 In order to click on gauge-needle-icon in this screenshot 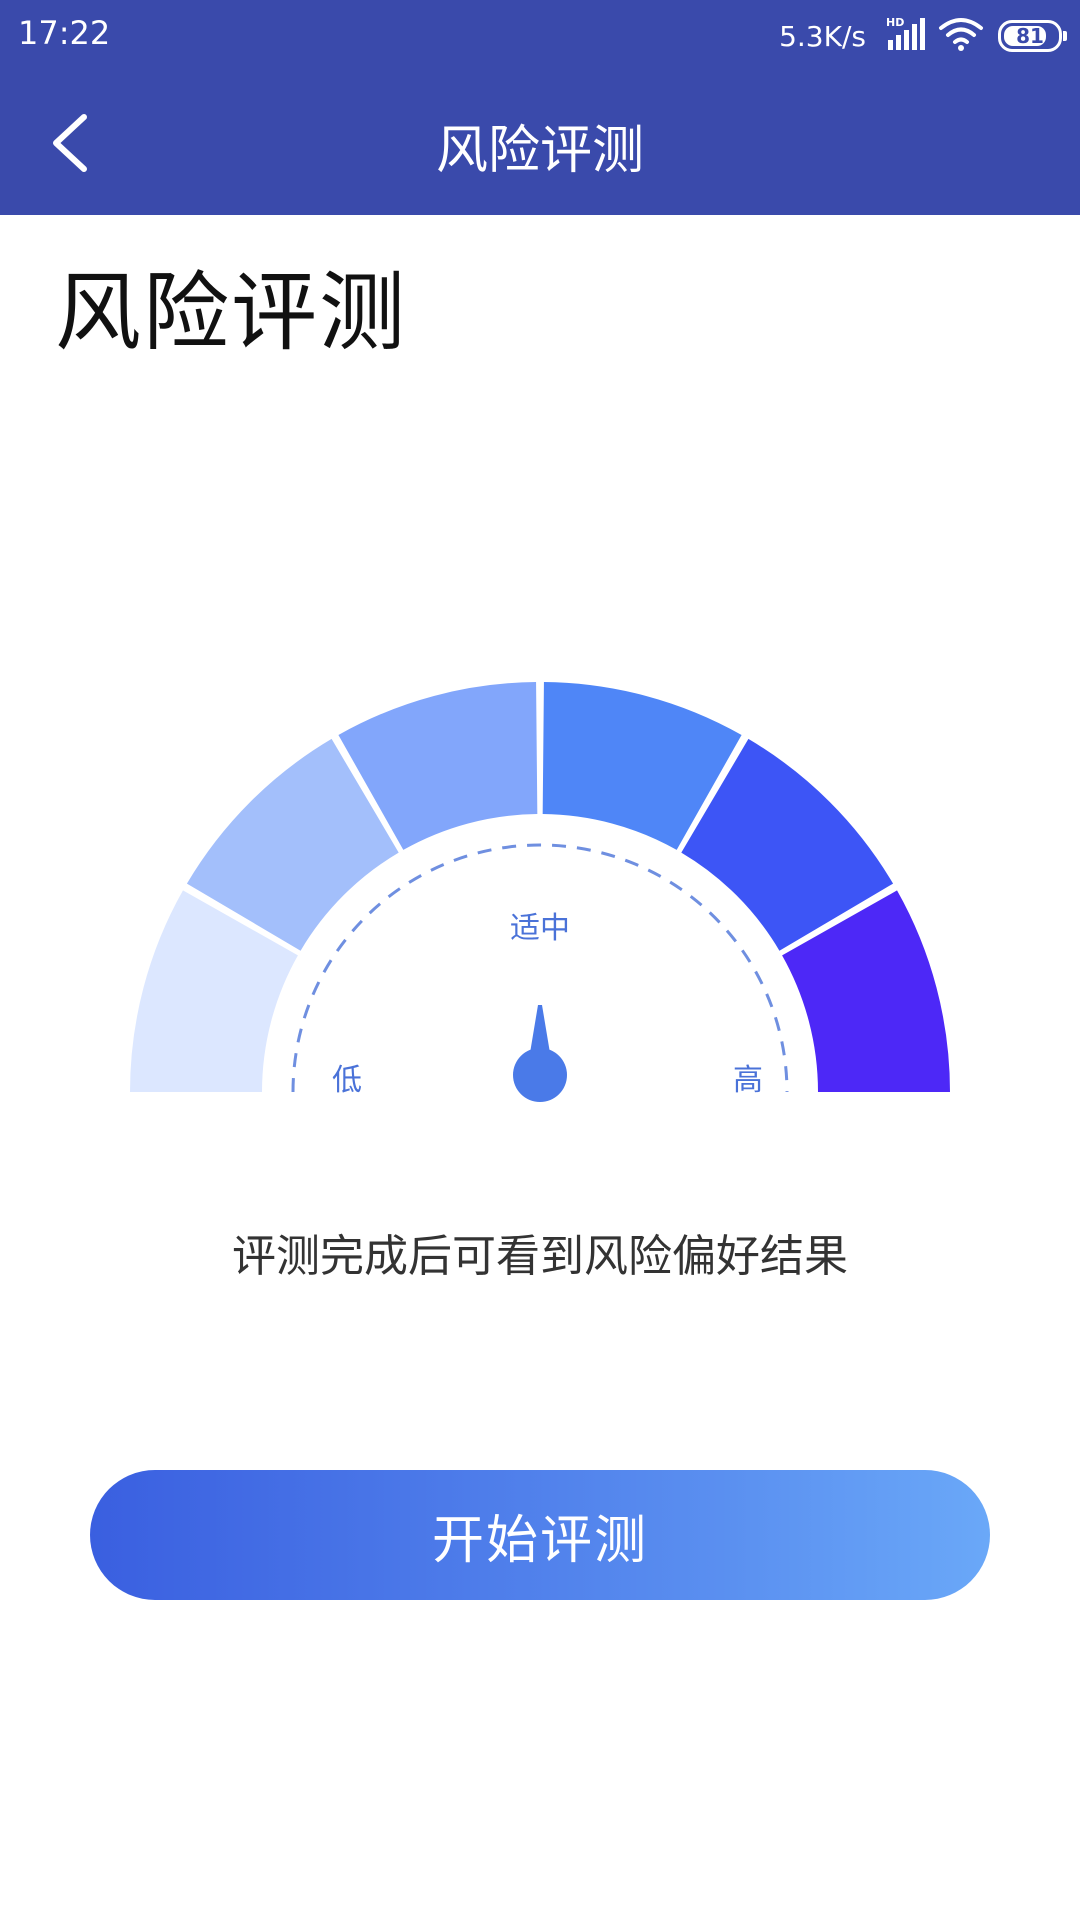, I will do `click(540, 1053)`.